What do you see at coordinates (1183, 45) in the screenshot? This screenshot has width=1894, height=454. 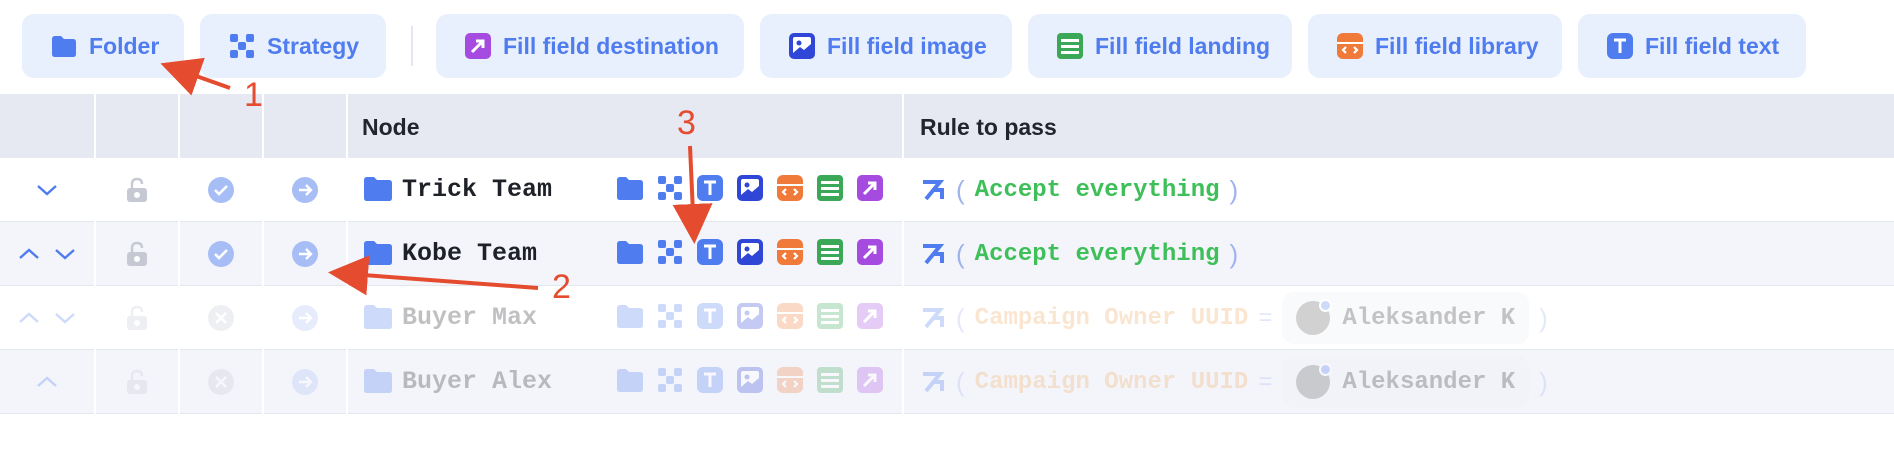 I see `fill-field-landing-label: Fill field landing` at bounding box center [1183, 45].